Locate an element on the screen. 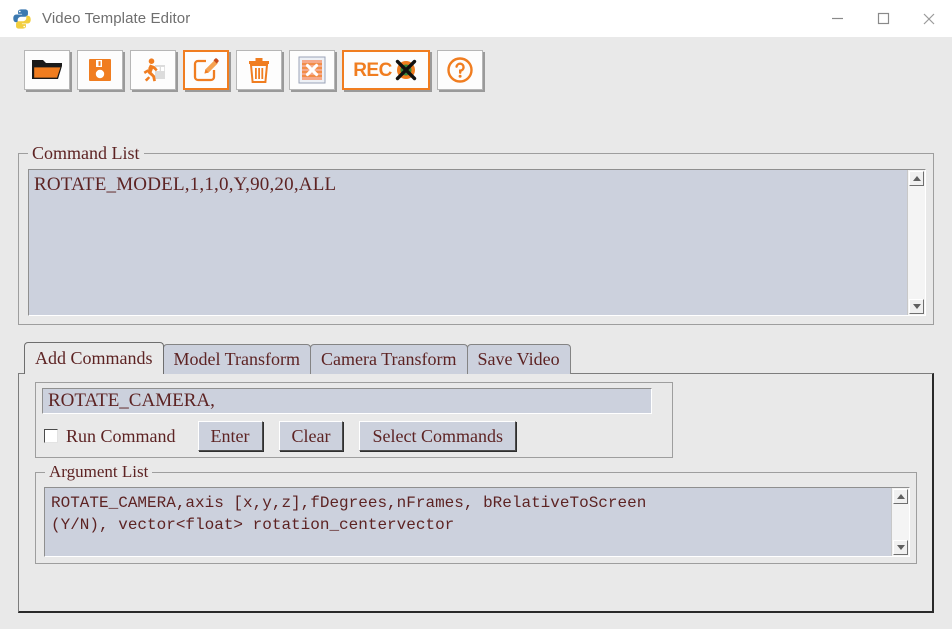  command-input-value: ROTATE_CAMERA, is located at coordinates (131, 400).